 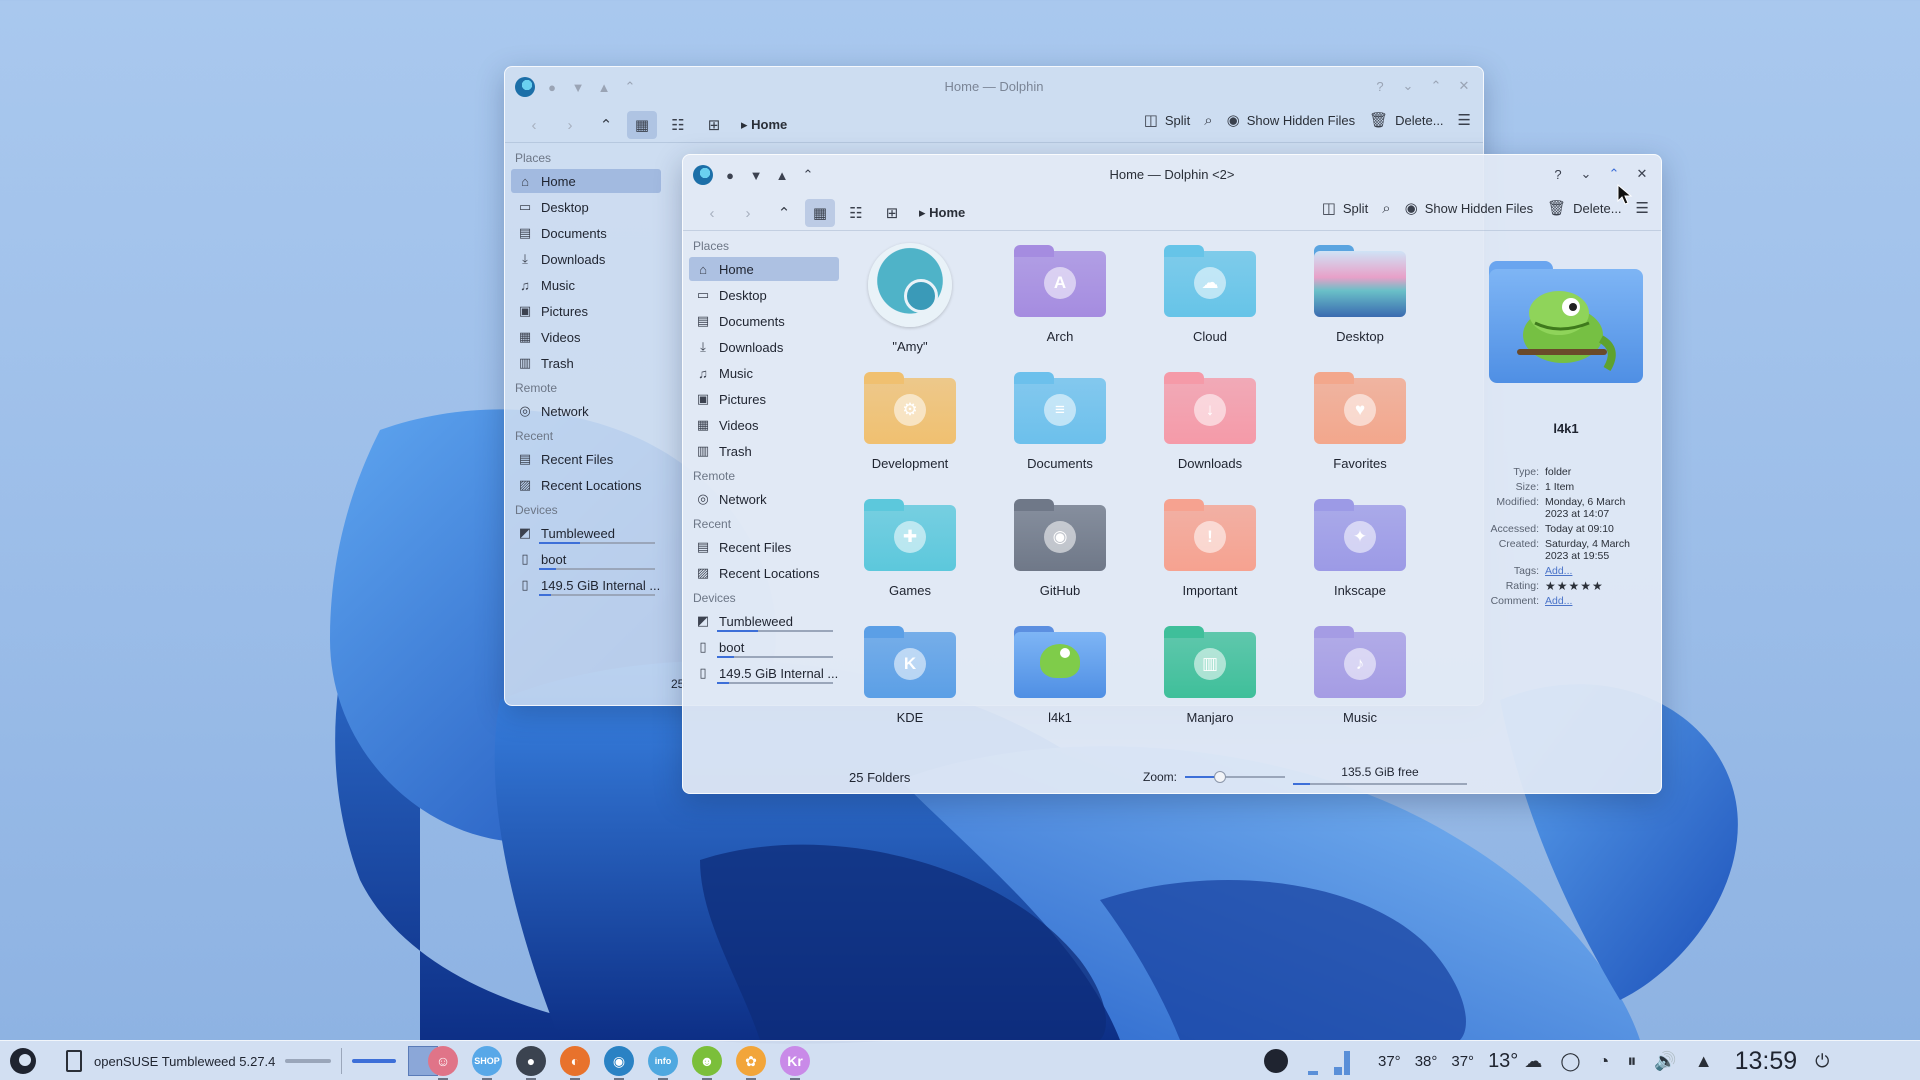 I want to click on shop-app-icon: SHOP, so click(x=487, y=1063).